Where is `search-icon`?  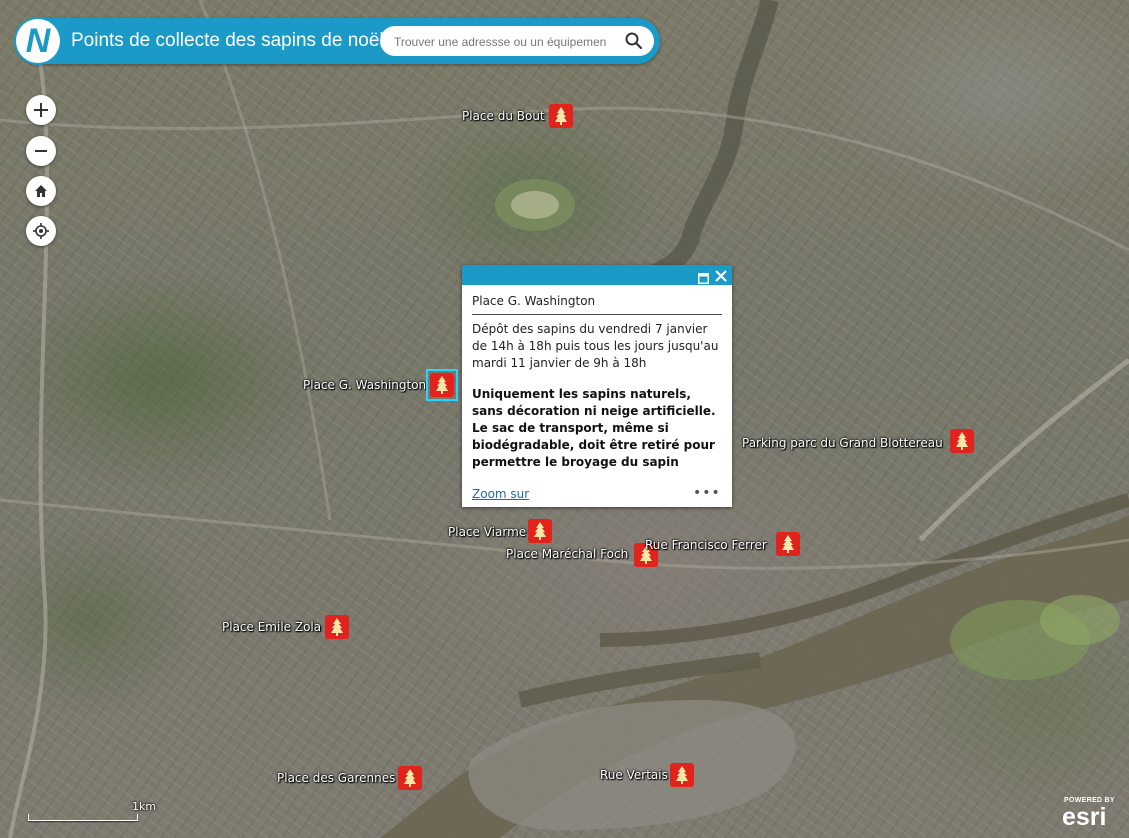
search-icon is located at coordinates (634, 41).